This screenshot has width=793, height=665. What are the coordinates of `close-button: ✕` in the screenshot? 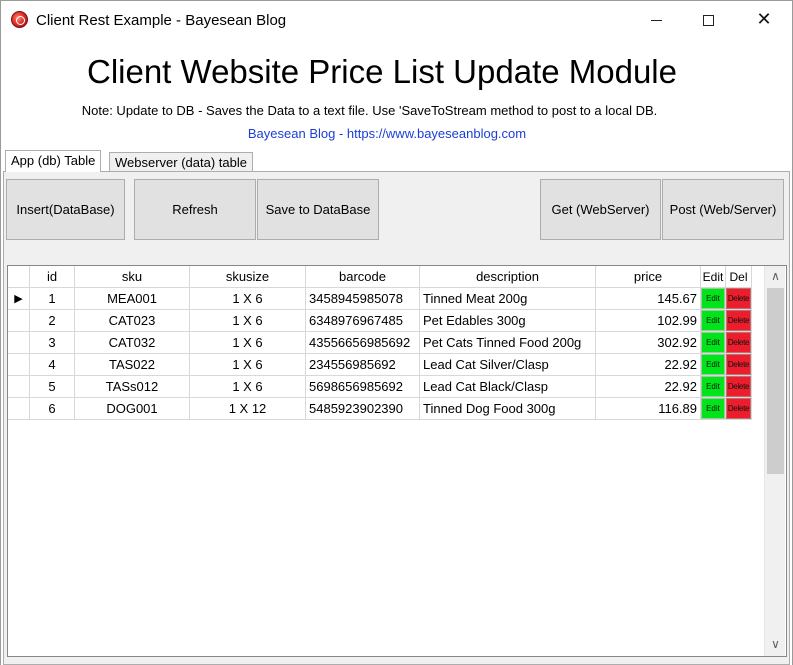 It's located at (764, 20).